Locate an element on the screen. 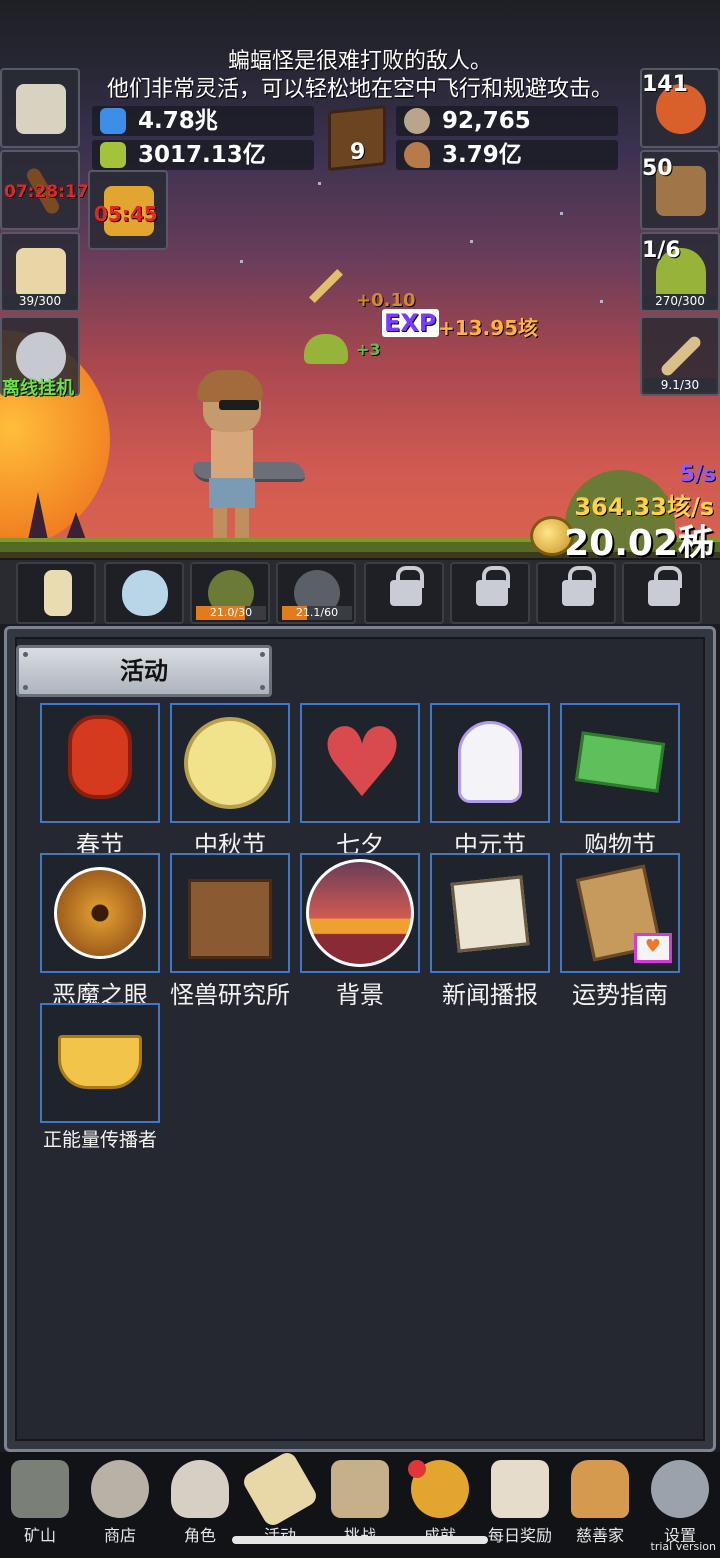 The image size is (720, 1558). tab-activities: 活动 is located at coordinates (144, 671).